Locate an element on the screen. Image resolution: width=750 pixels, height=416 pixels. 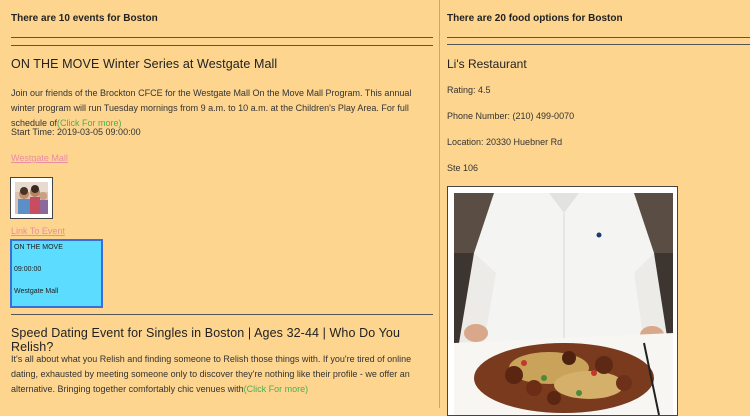
restaurant-phone: Phone Number: (210) 499-0070 is located at coordinates (511, 116).